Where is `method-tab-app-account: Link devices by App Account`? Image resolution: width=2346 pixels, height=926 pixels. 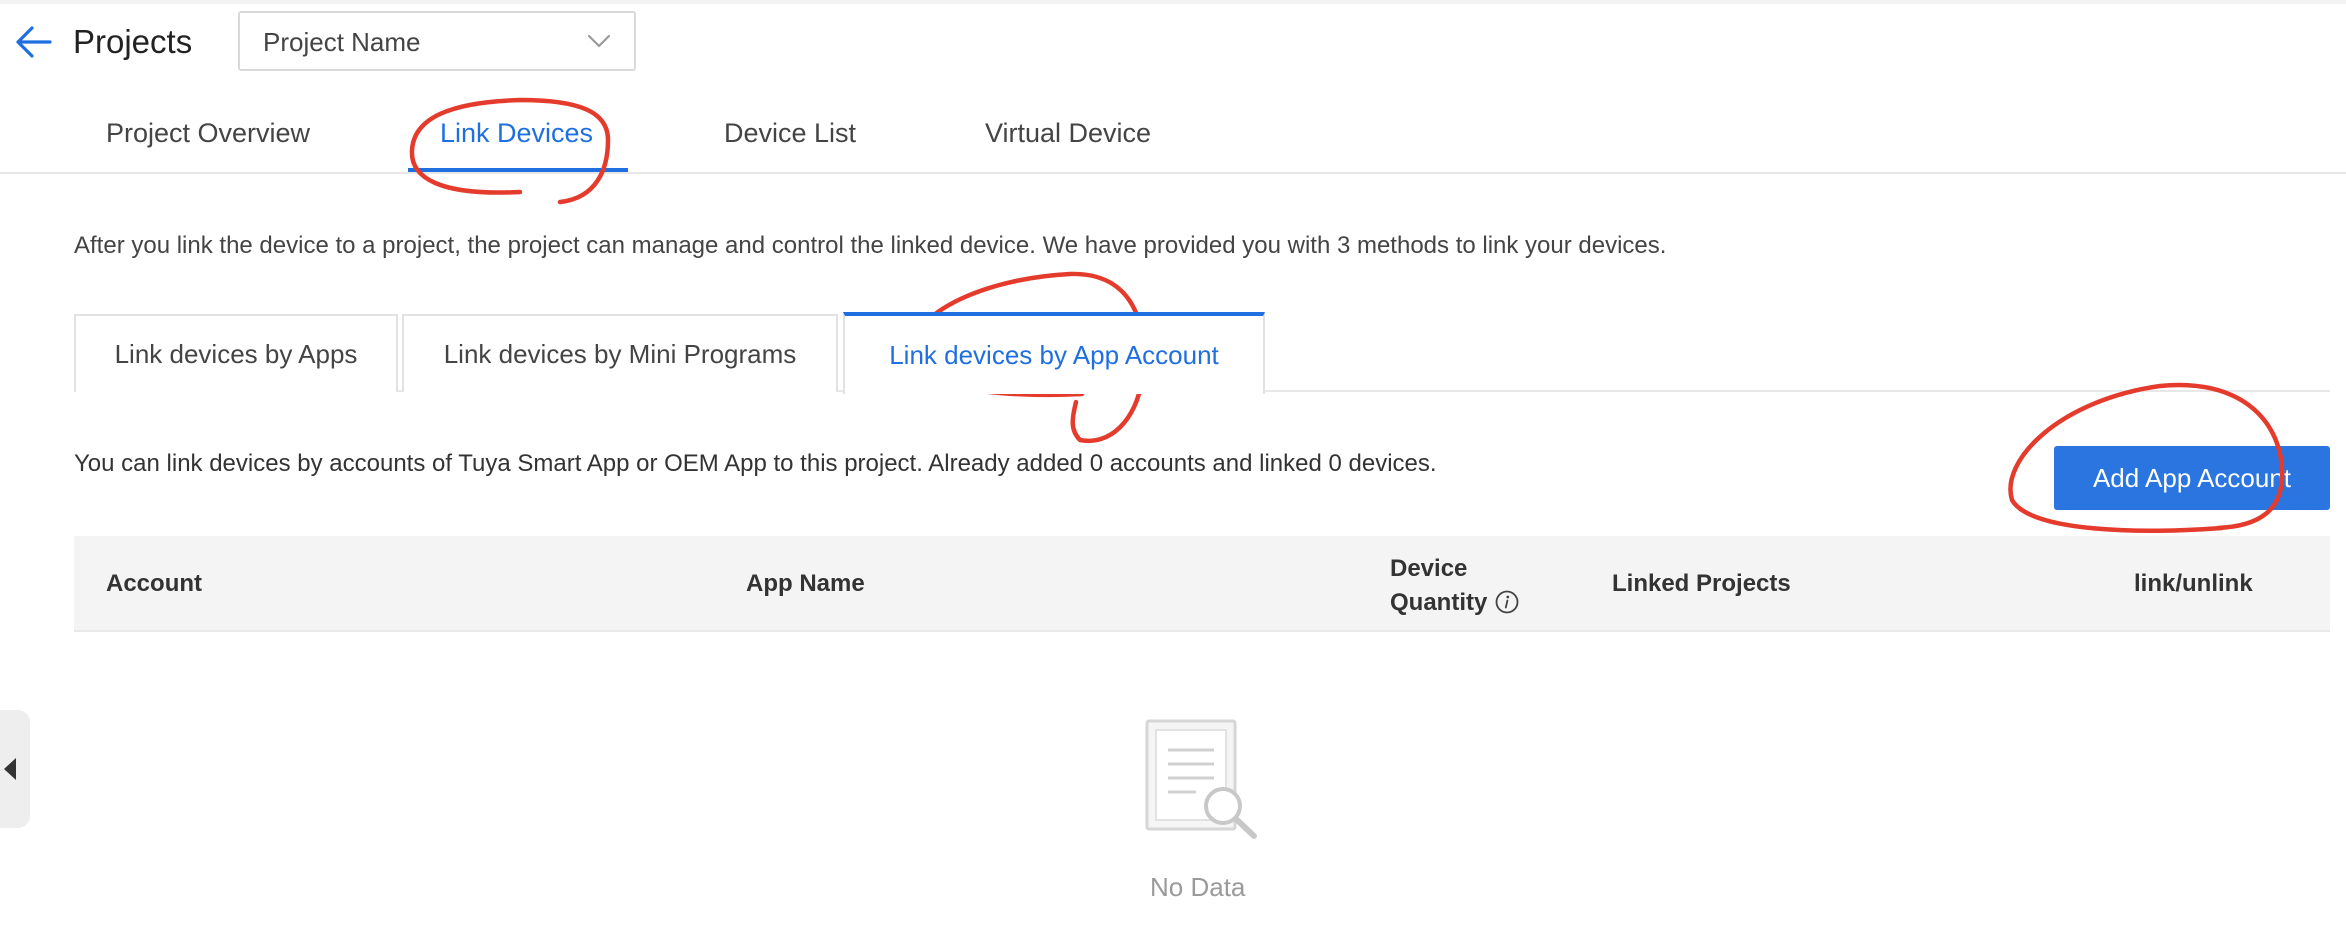
method-tab-app-account: Link devices by App Account is located at coordinates (1054, 353).